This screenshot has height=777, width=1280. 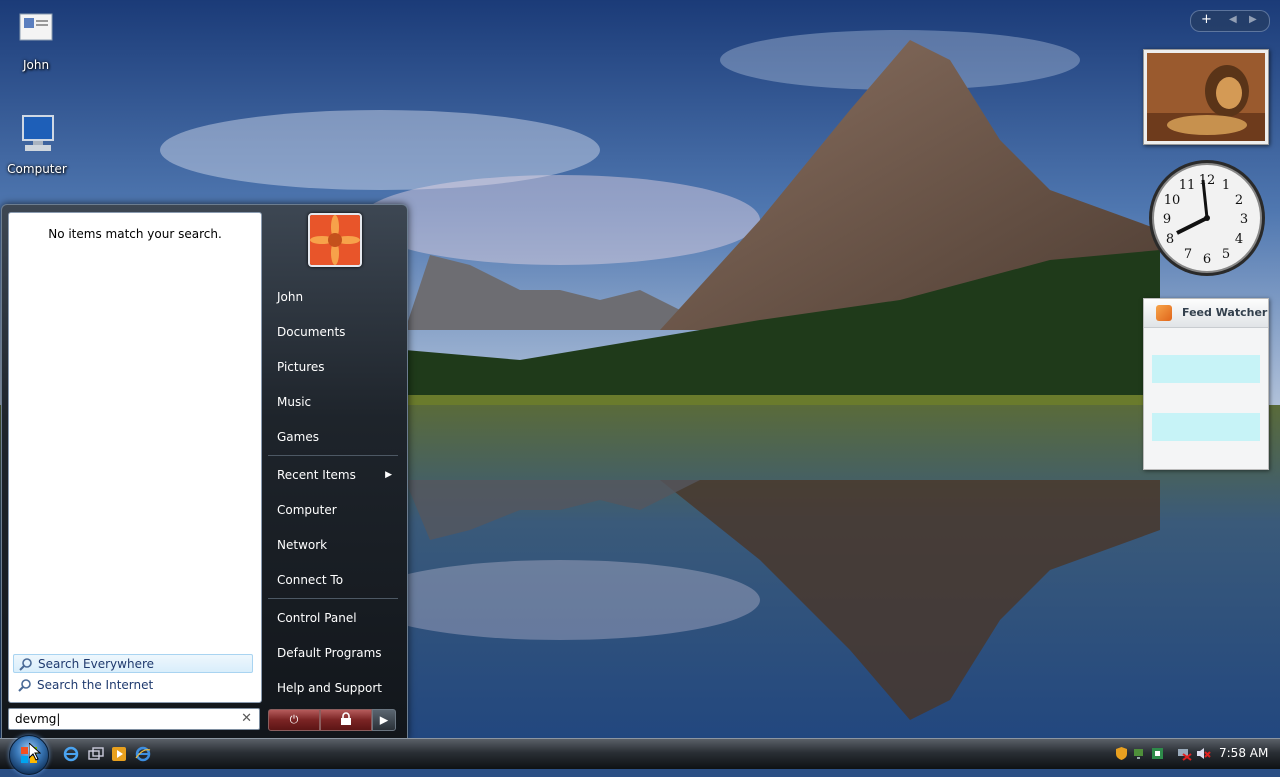 I want to click on clock-numeral: 11, so click(x=1187, y=185).